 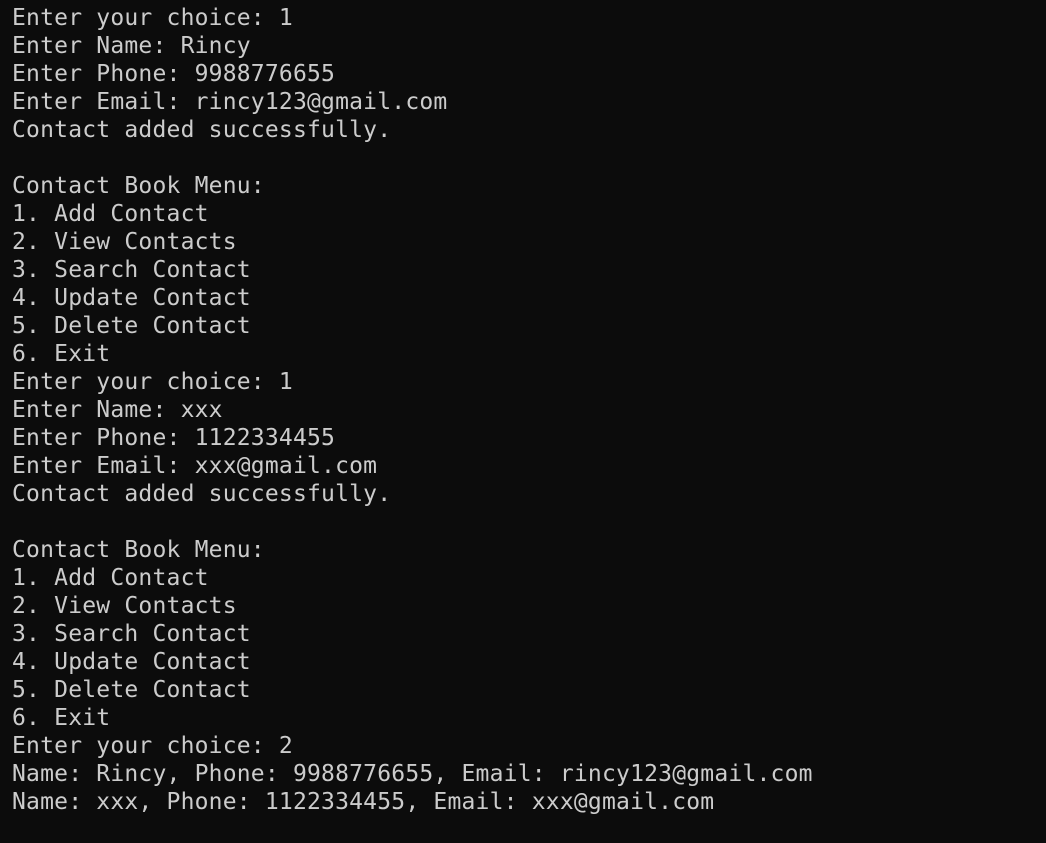 I want to click on terminal-line: Enter Email: rincy123@gmail.com, so click(x=230, y=102).